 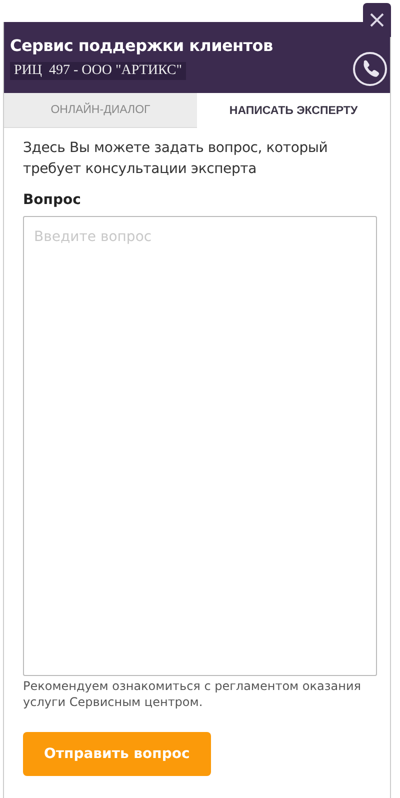 What do you see at coordinates (52, 200) in the screenshot?
I see `question-label: Вопрос` at bounding box center [52, 200].